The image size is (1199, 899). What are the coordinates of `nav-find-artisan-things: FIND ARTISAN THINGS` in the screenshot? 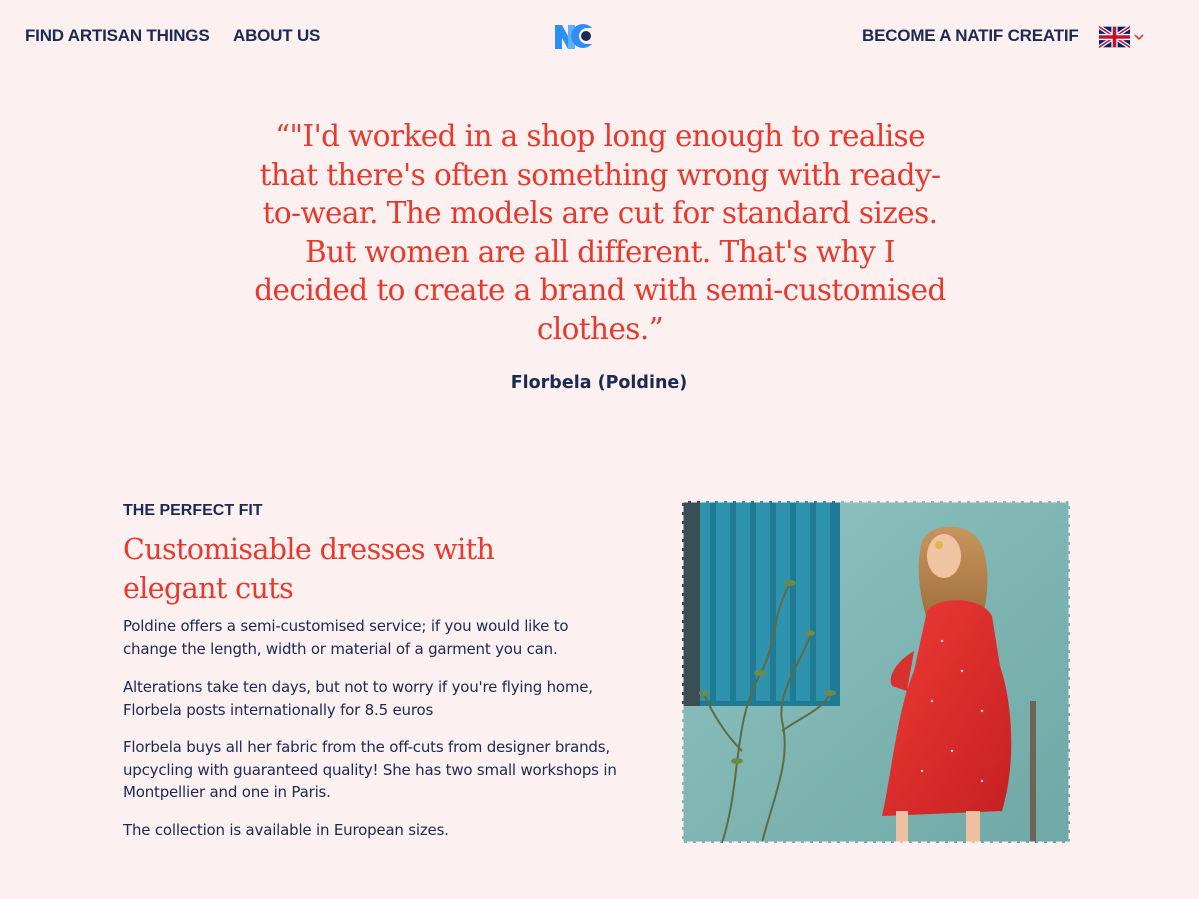 It's located at (117, 36).